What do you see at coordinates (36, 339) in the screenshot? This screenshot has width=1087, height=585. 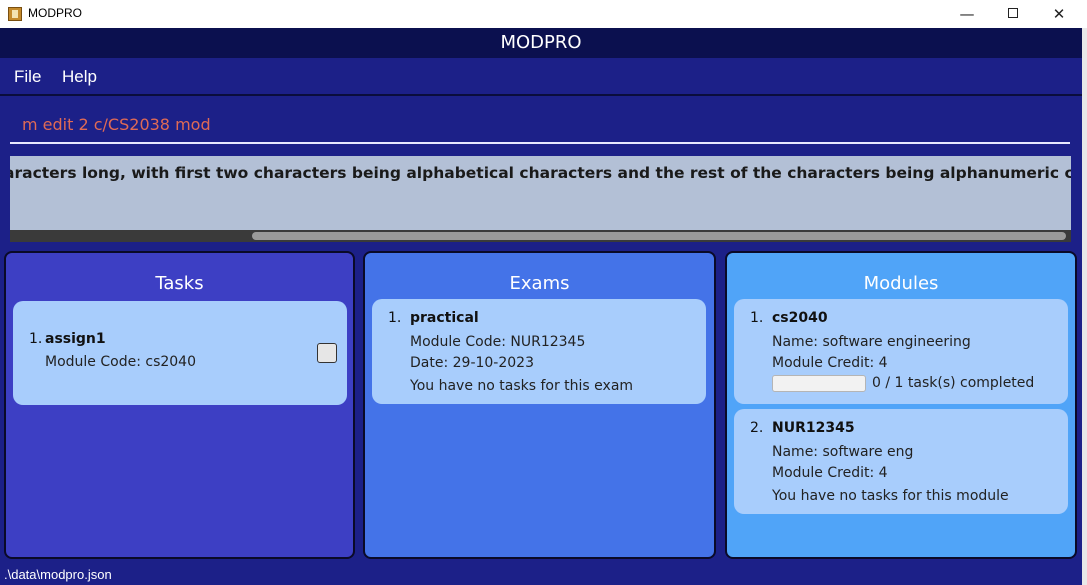 I see `task-index: 1.` at bounding box center [36, 339].